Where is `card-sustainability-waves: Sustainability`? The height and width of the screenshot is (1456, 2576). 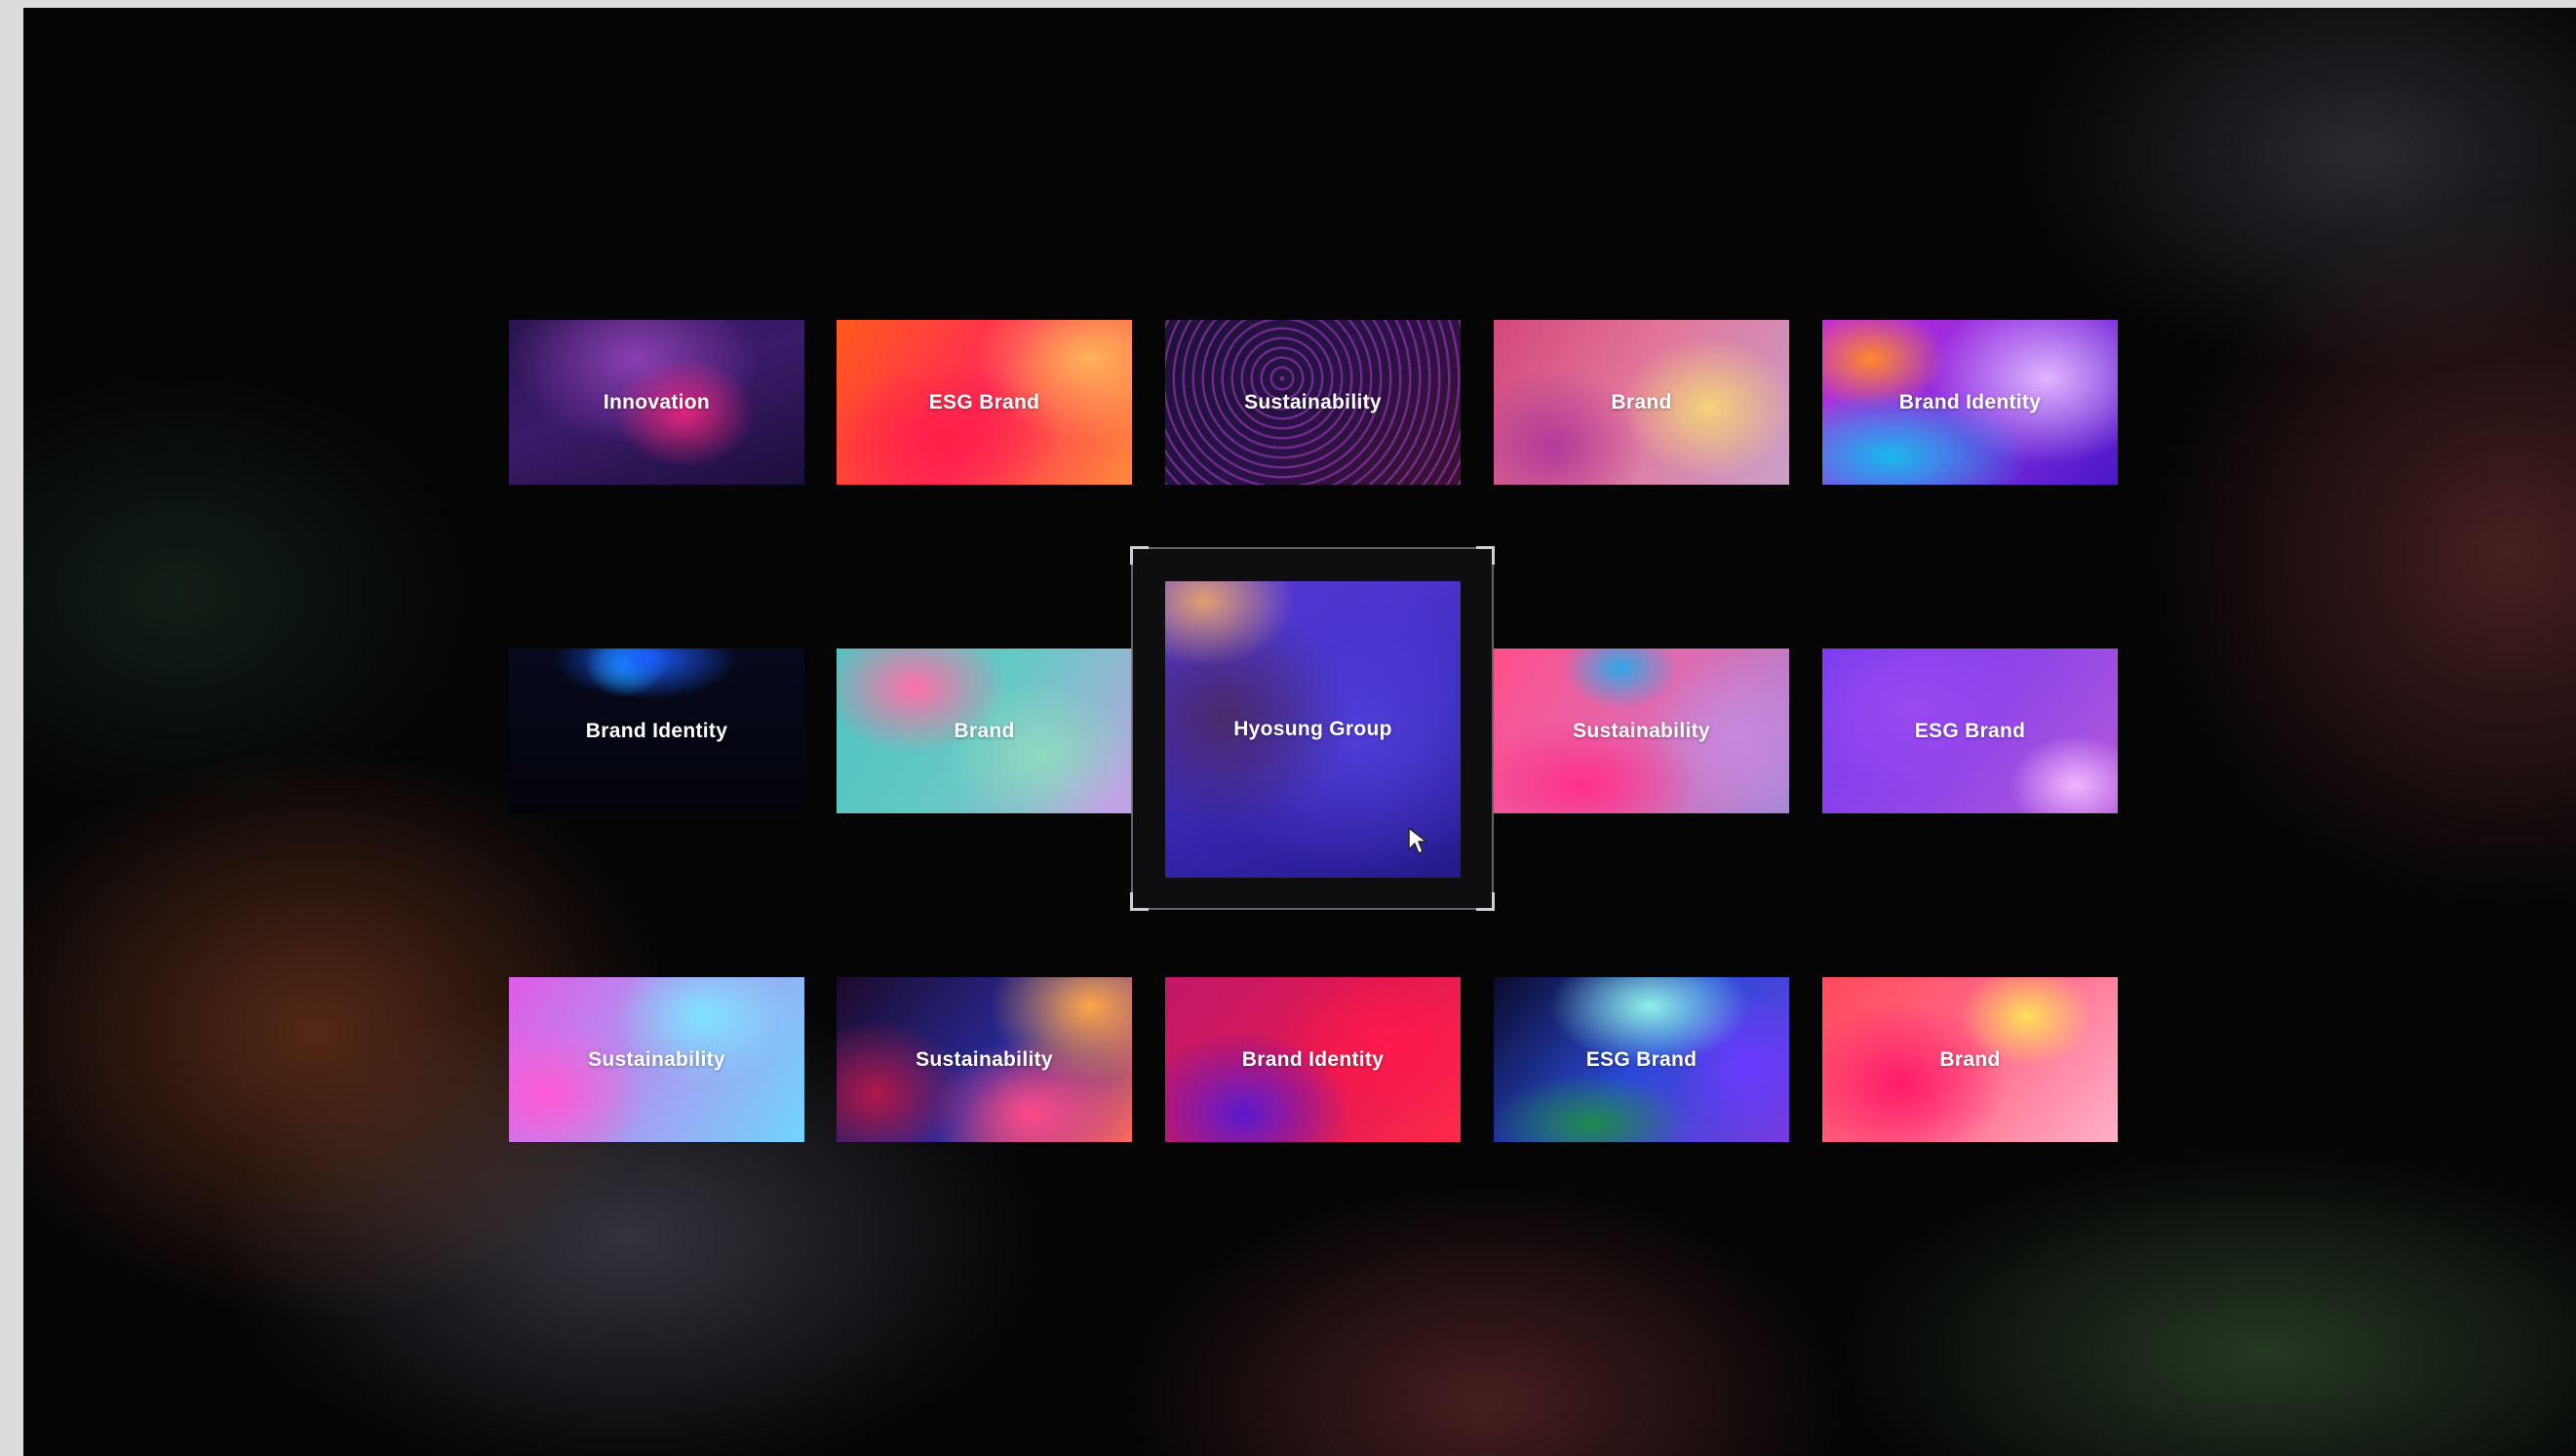 card-sustainability-waves: Sustainability is located at coordinates (1313, 402).